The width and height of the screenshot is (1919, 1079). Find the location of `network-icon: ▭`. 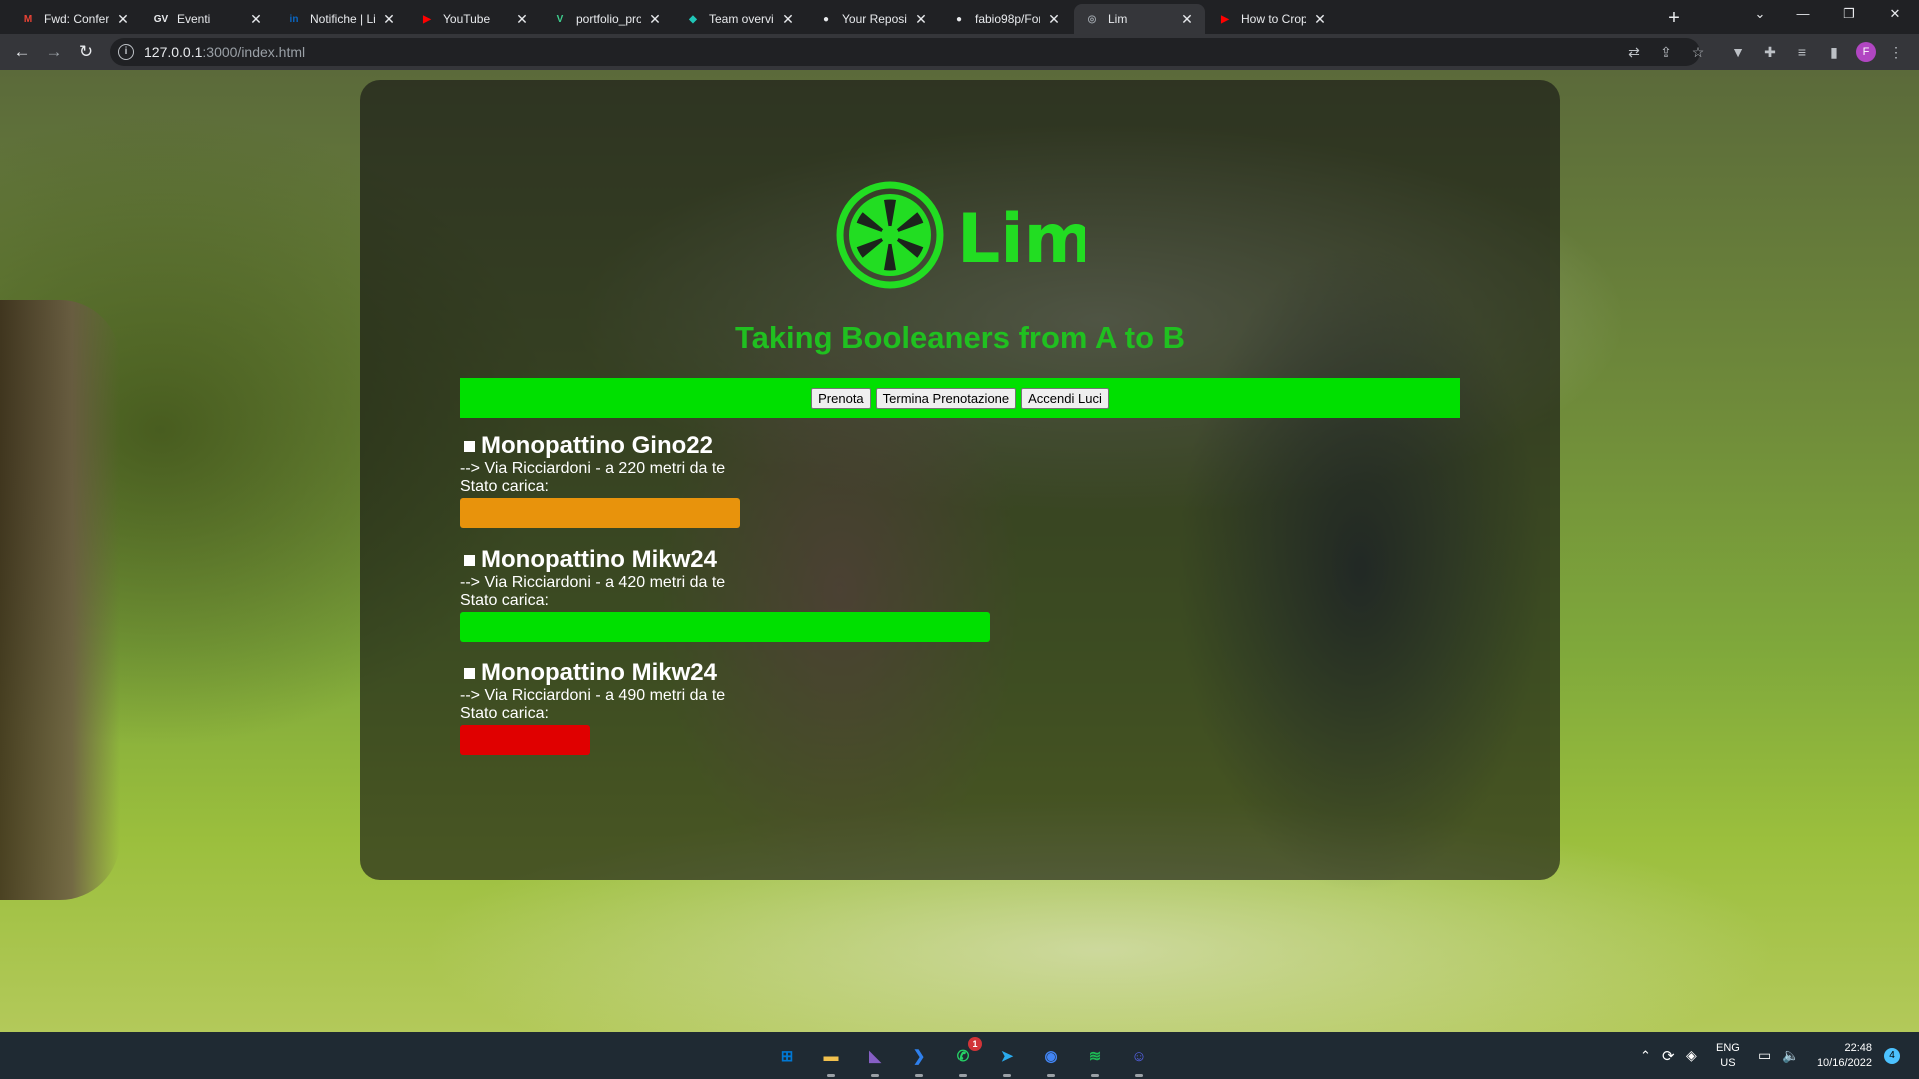

network-icon: ▭ is located at coordinates (1764, 1055).